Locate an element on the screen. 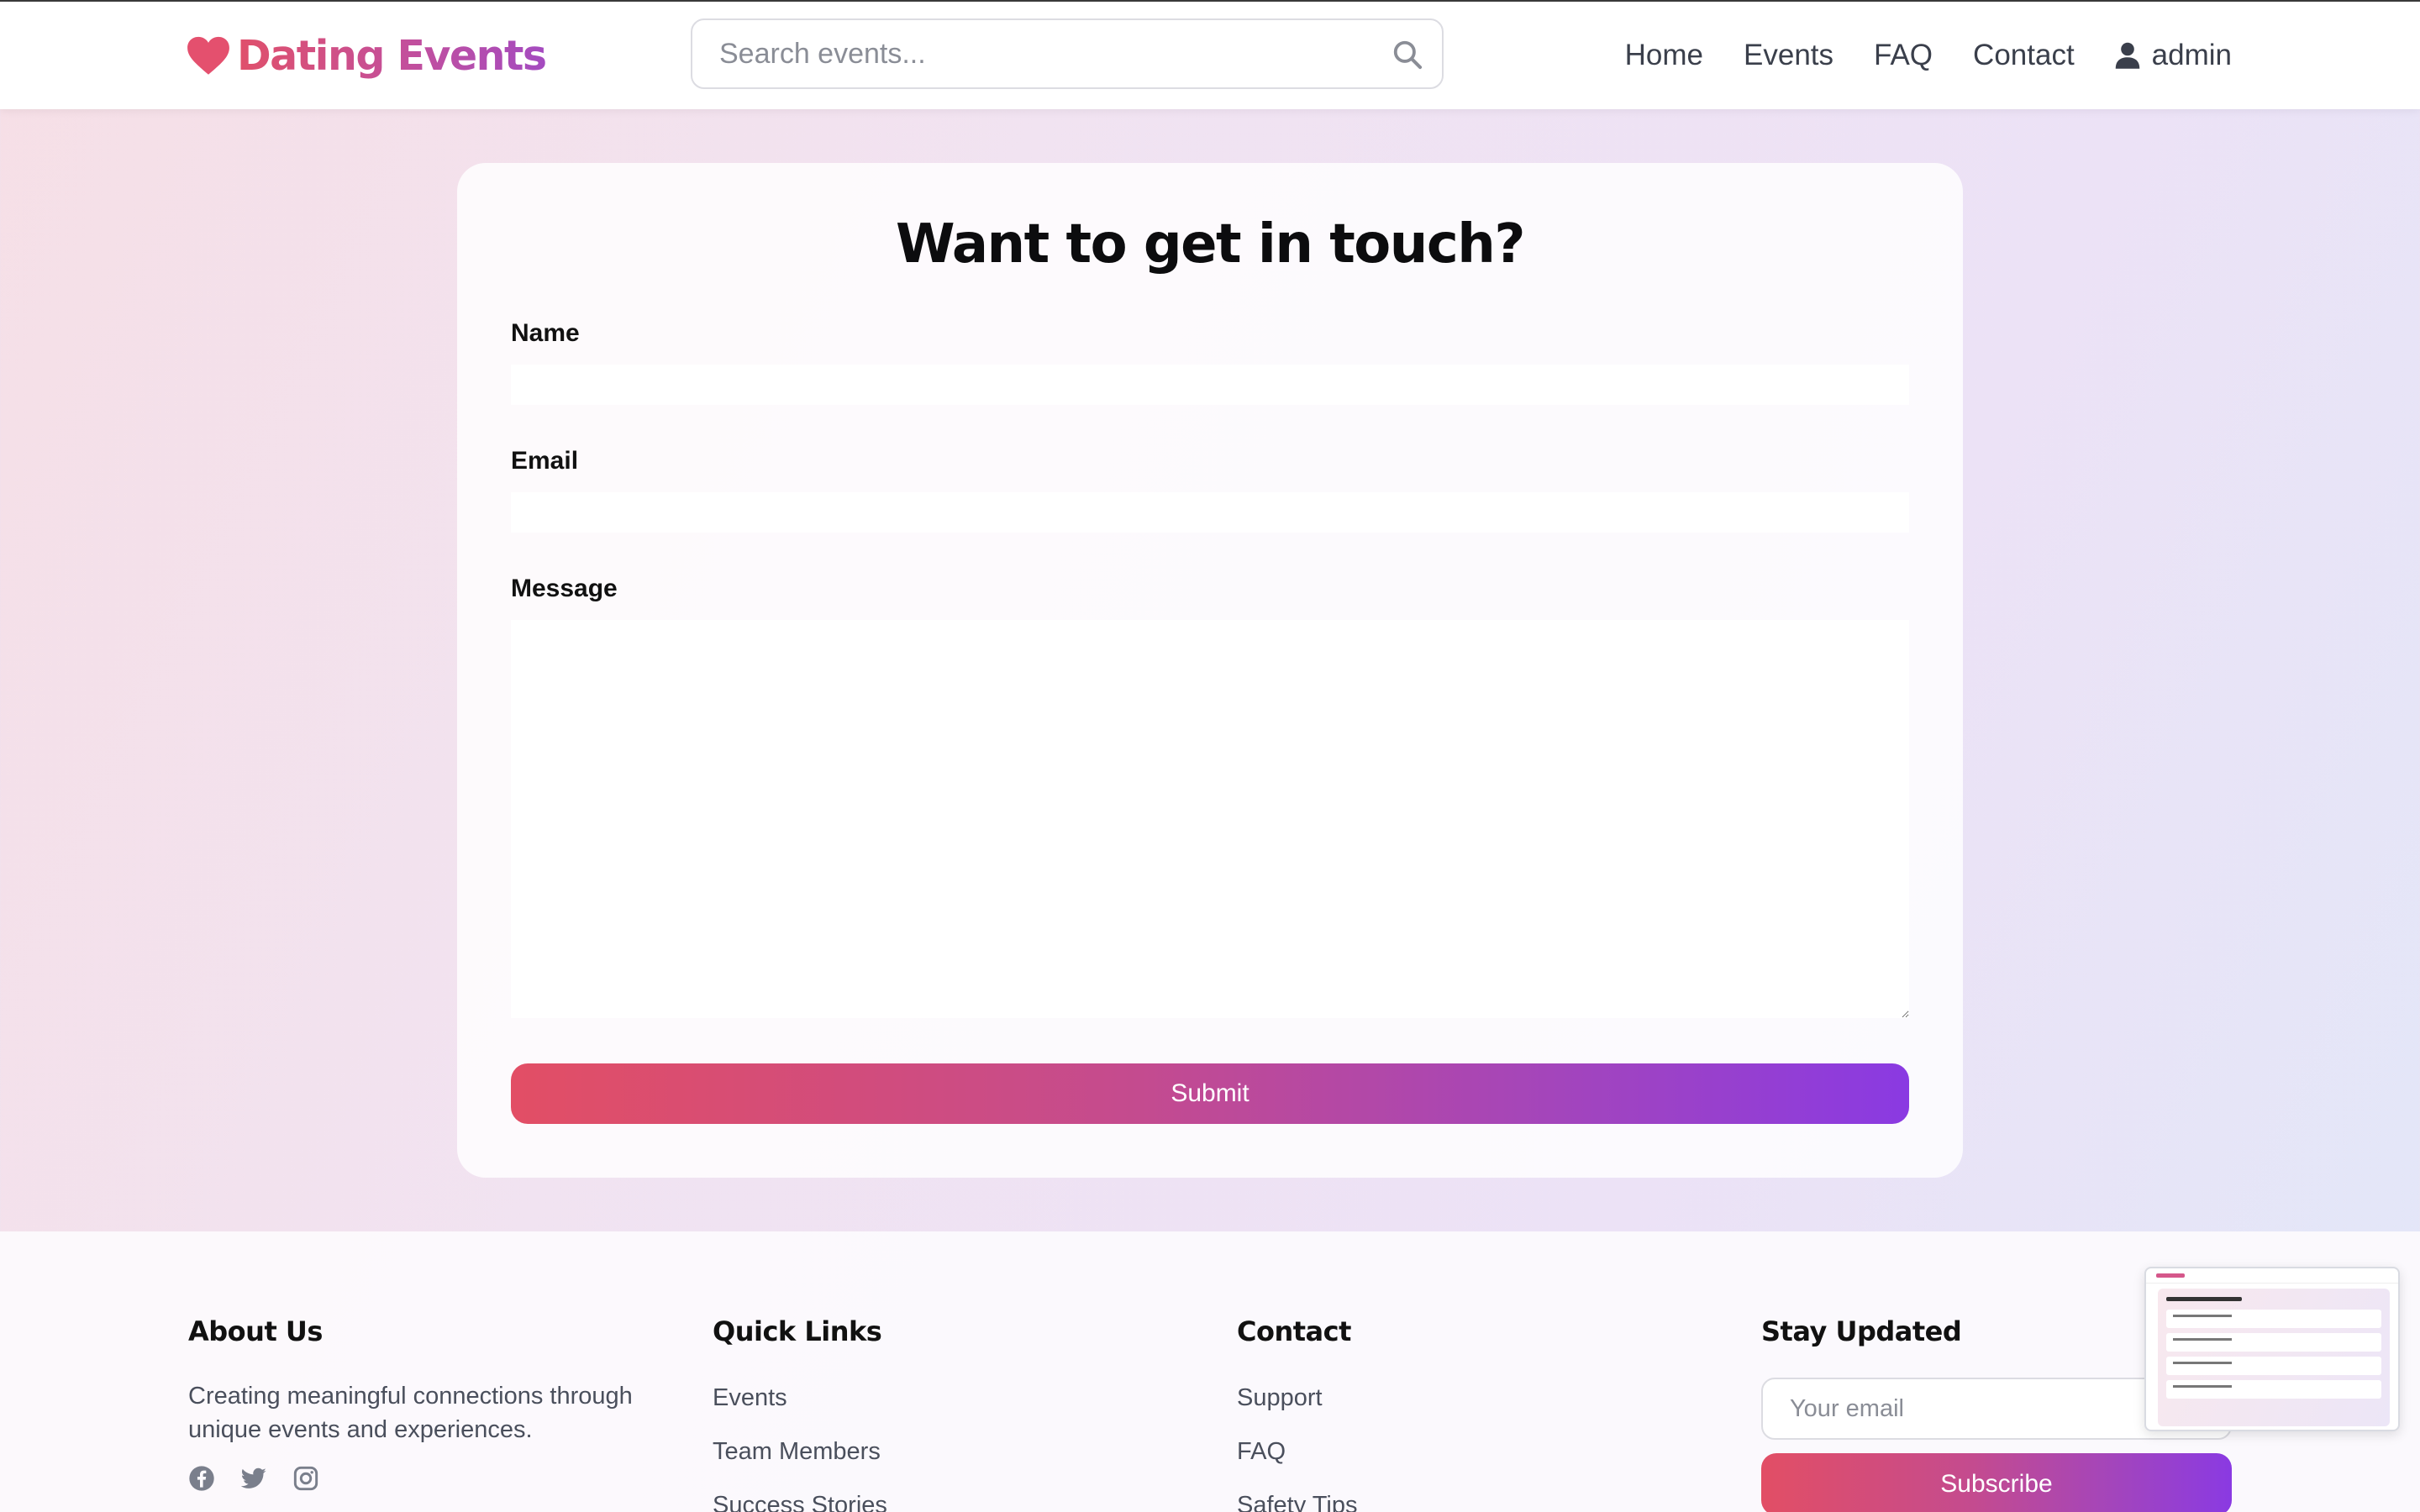 This screenshot has width=2420, height=1512. search-bar is located at coordinates (1067, 53).